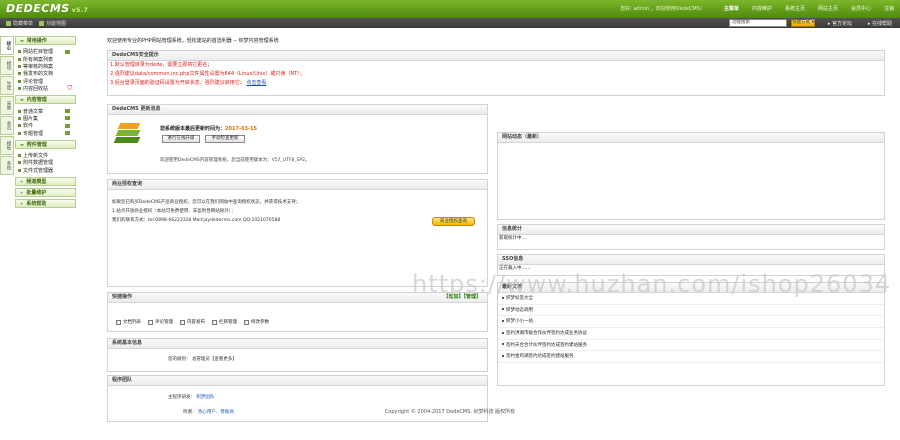 Image resolution: width=900 pixels, height=440 pixels. What do you see at coordinates (297, 381) in the screenshot?
I see `team-title: 程序团队` at bounding box center [297, 381].